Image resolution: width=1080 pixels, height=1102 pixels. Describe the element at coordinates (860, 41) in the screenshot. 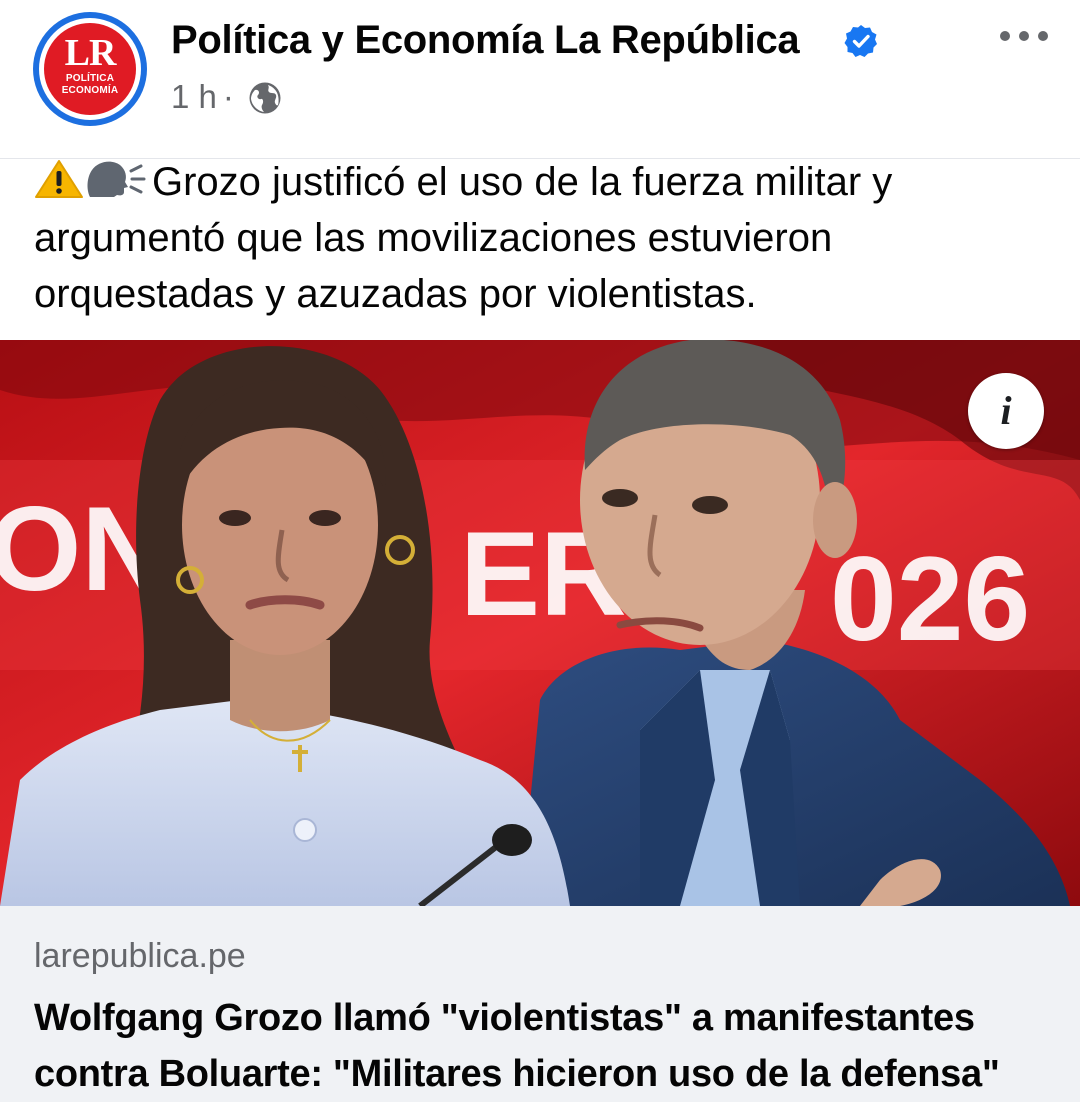

I see `verified-badge-icon` at that location.